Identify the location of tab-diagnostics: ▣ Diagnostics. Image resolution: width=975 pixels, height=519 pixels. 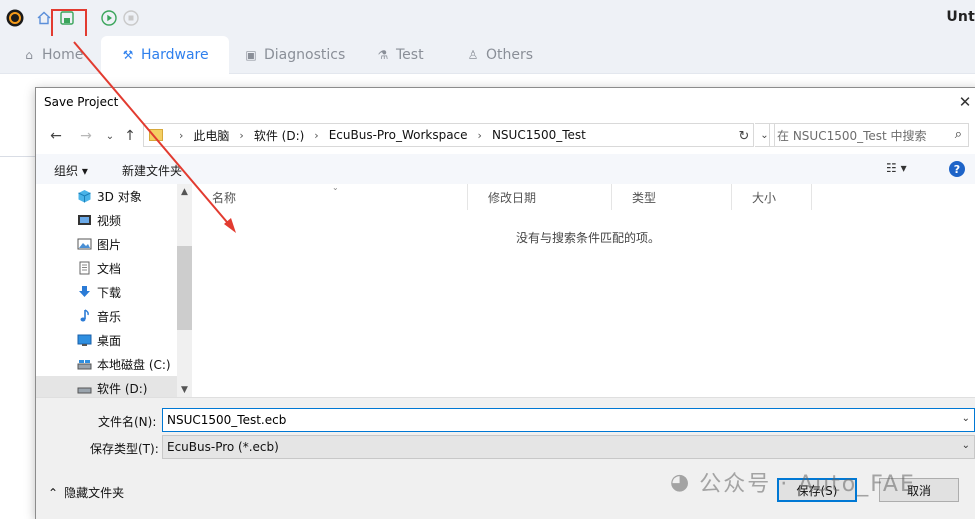
(294, 55).